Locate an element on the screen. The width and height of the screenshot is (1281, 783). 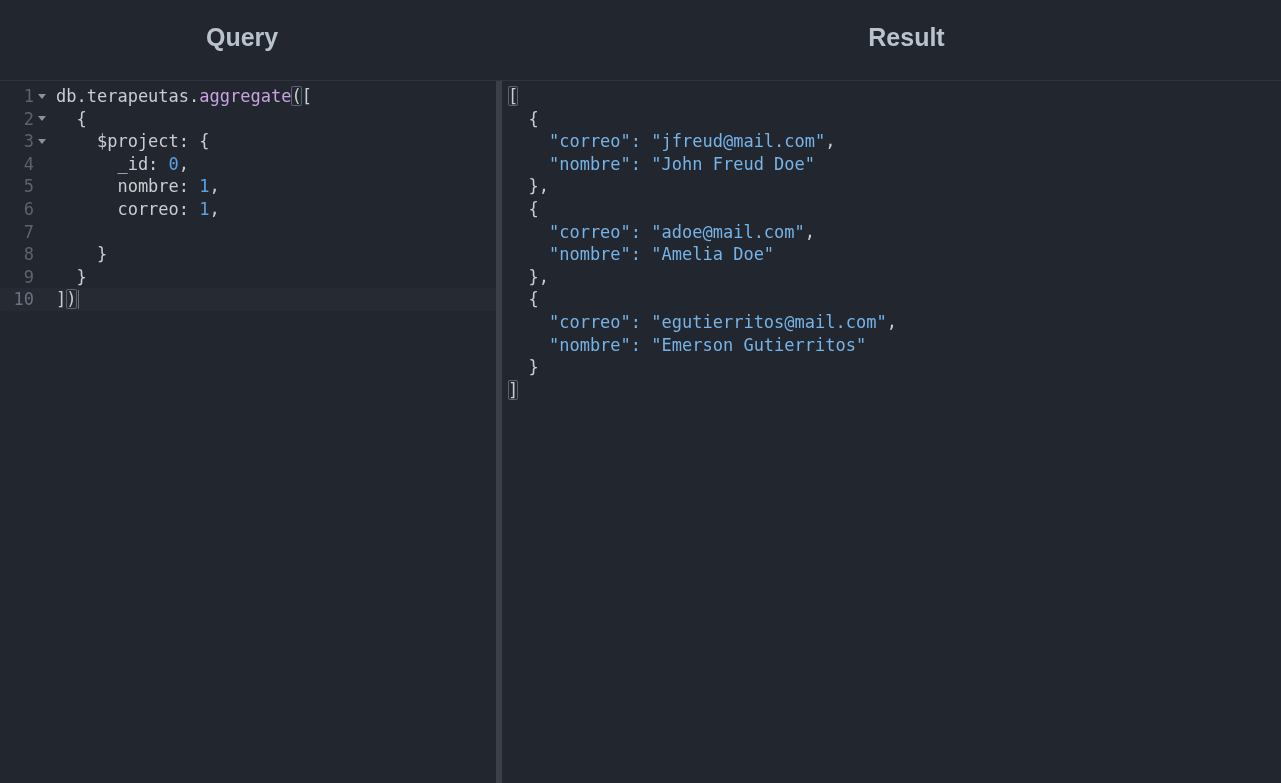
line-number: 6 is located at coordinates (28, 209).